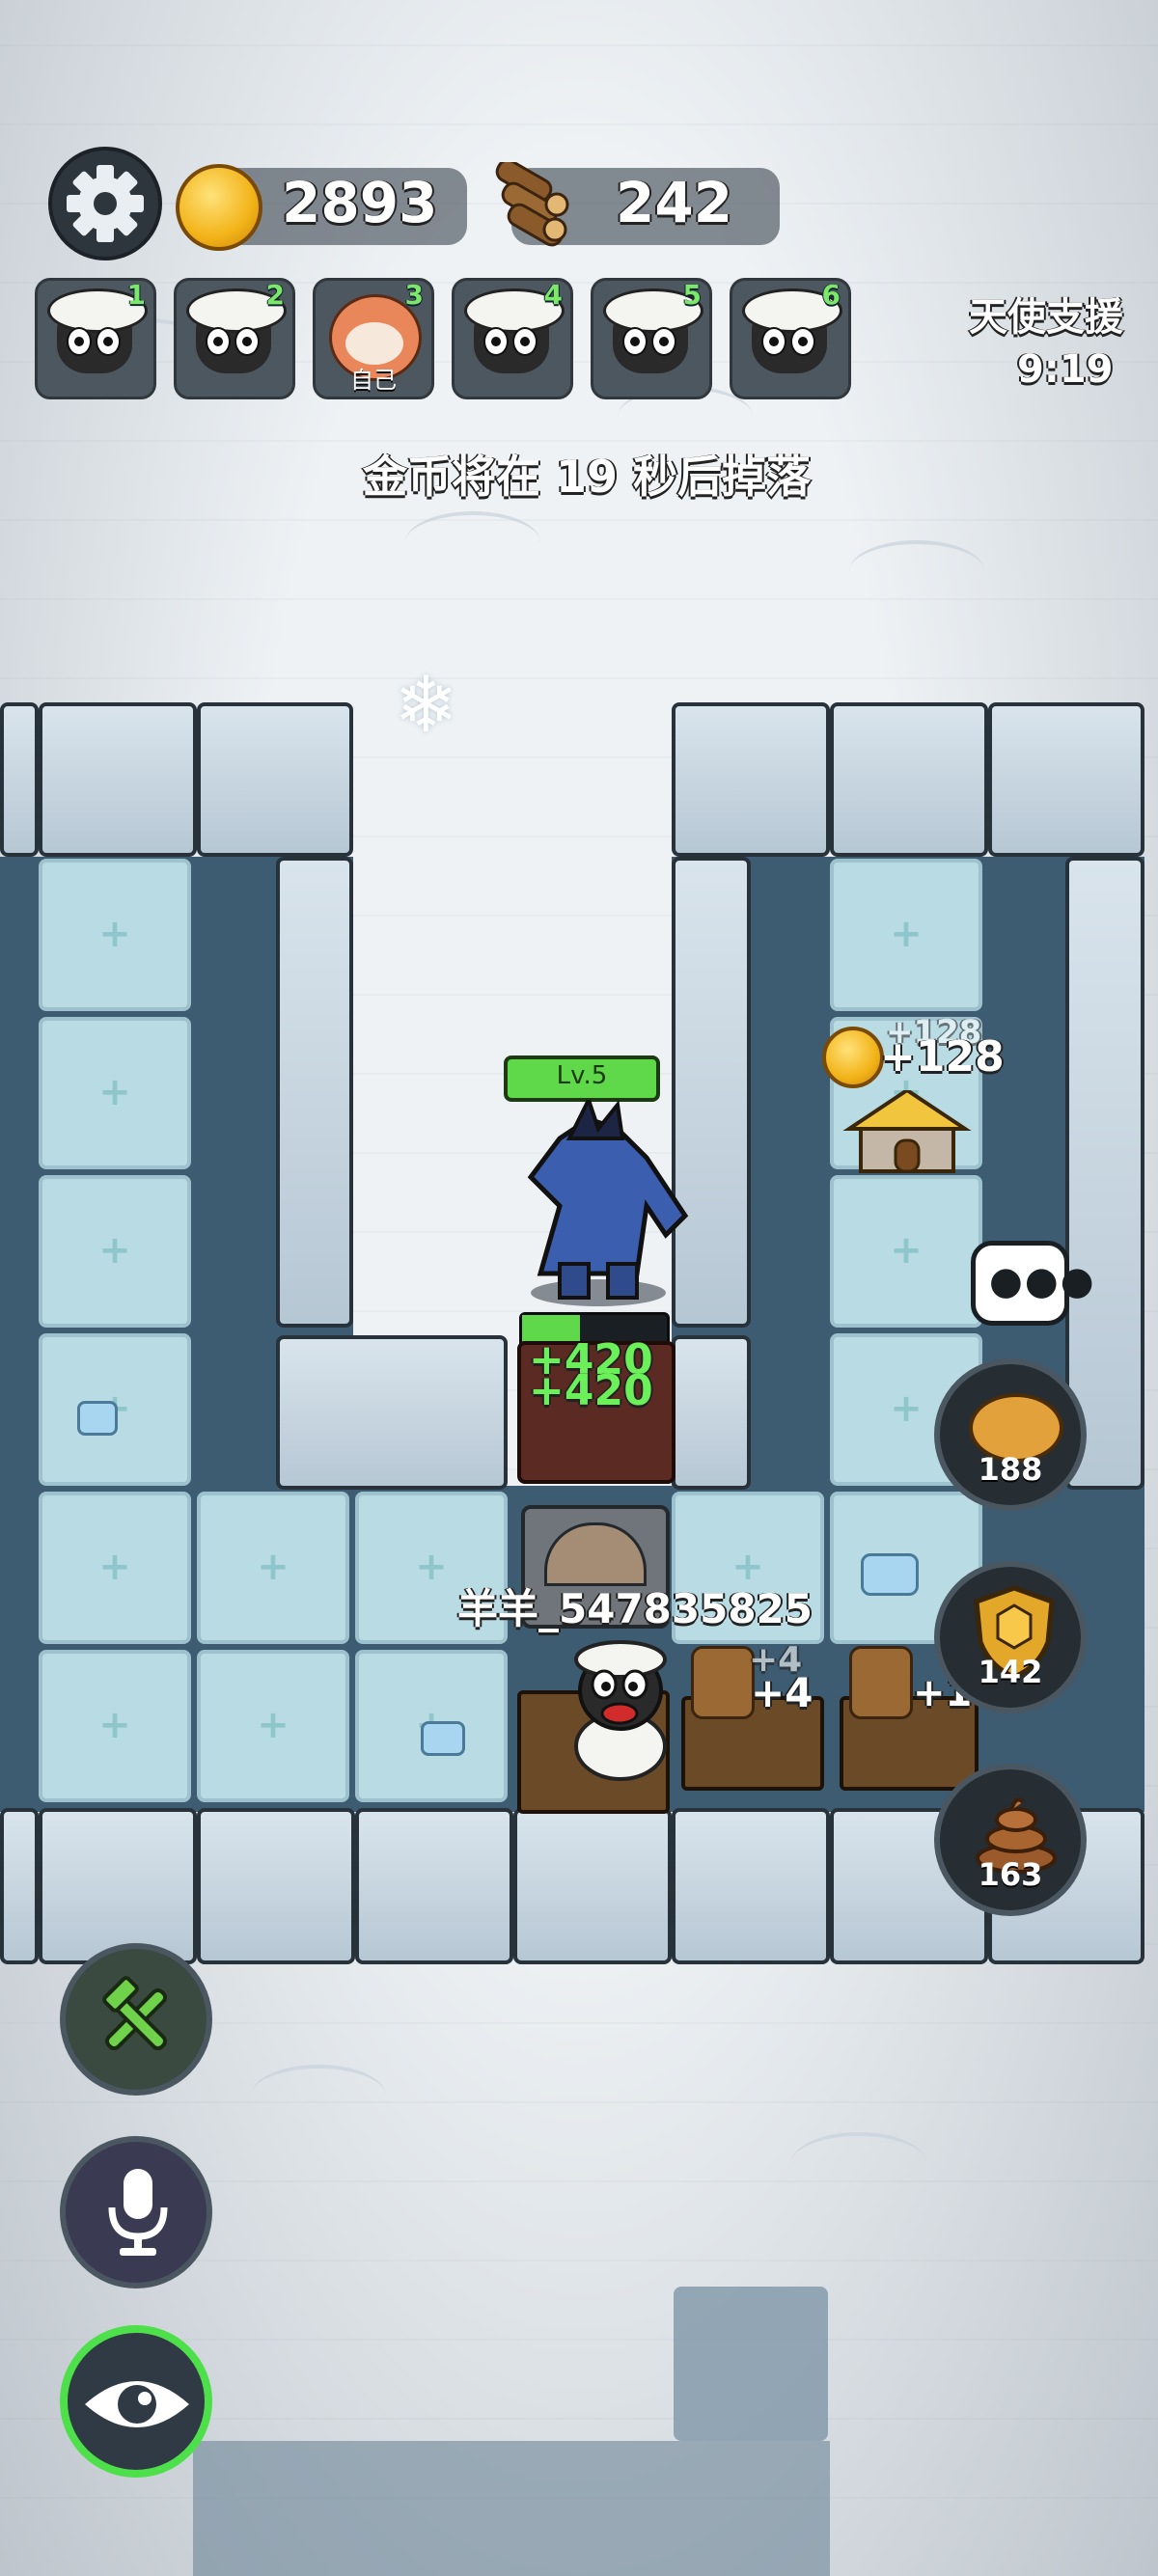 This screenshot has width=1158, height=2576. I want to click on damage-text: +420, so click(591, 1391).